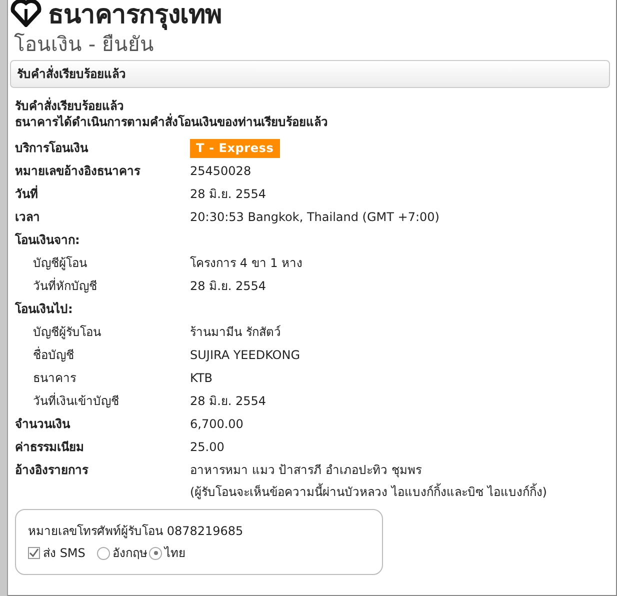  Describe the element at coordinates (167, 553) in the screenshot. I see `language-radio: ไทย` at that location.